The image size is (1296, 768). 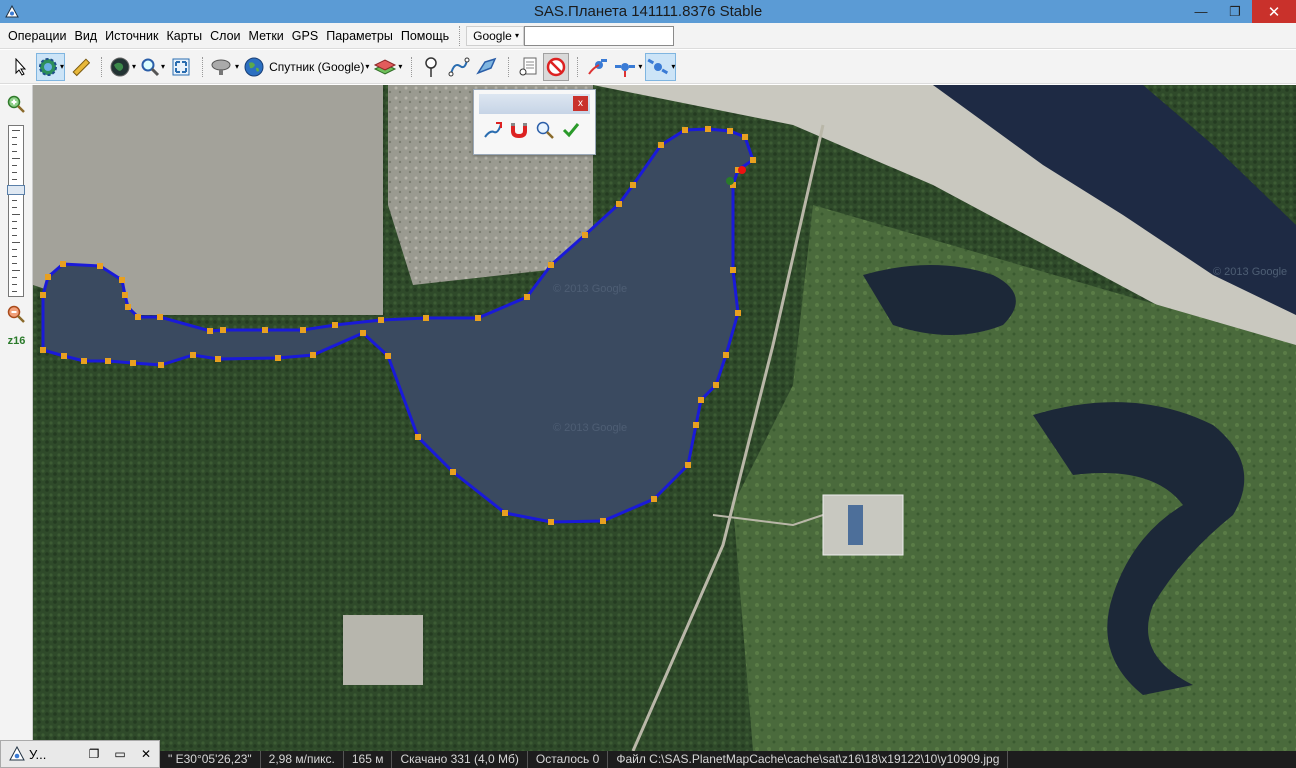 I want to click on satellite-dish-button: ▾, so click(x=224, y=67).